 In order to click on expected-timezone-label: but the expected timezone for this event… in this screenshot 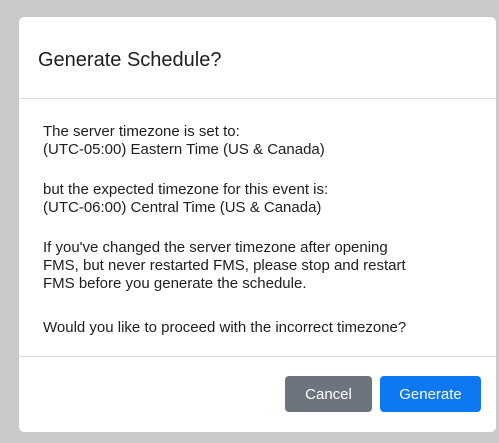, I will do `click(186, 189)`.